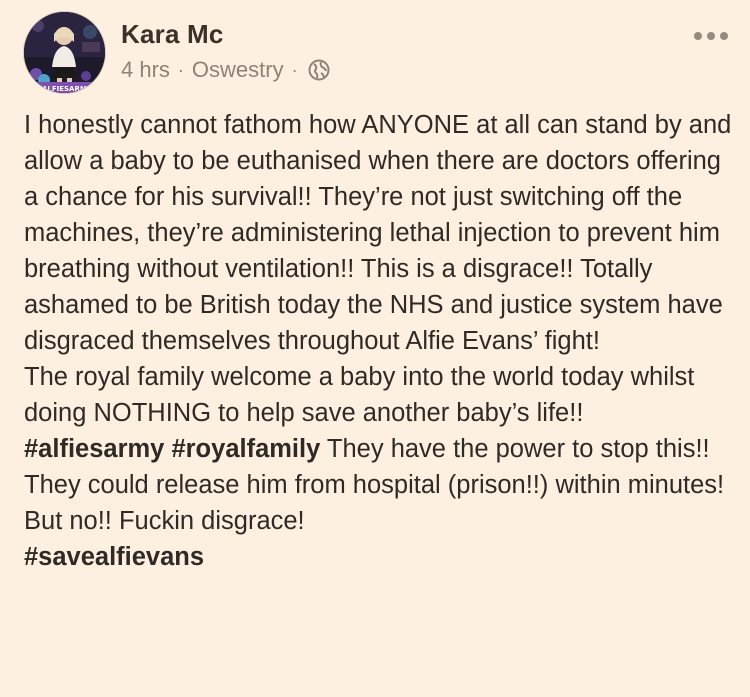  Describe the element at coordinates (319, 70) in the screenshot. I see `globe-icon` at that location.